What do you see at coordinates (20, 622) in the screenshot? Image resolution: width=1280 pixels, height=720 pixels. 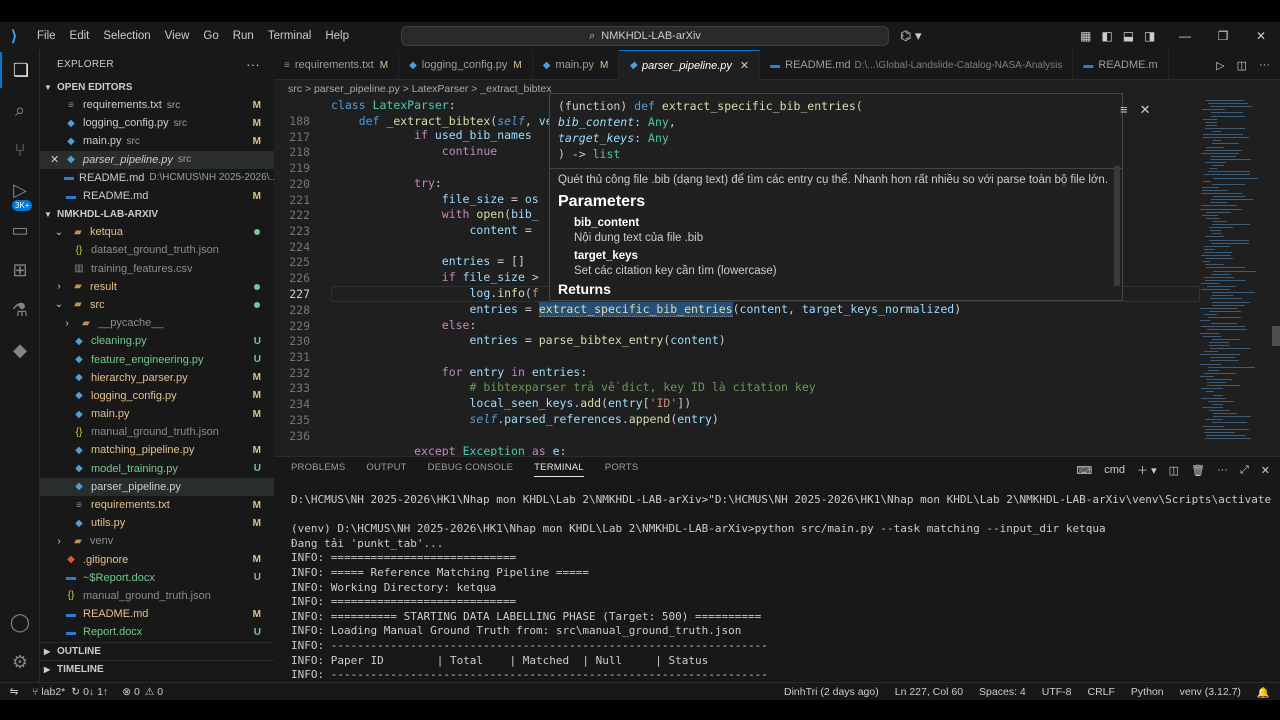 I see `account-icon: ◯` at bounding box center [20, 622].